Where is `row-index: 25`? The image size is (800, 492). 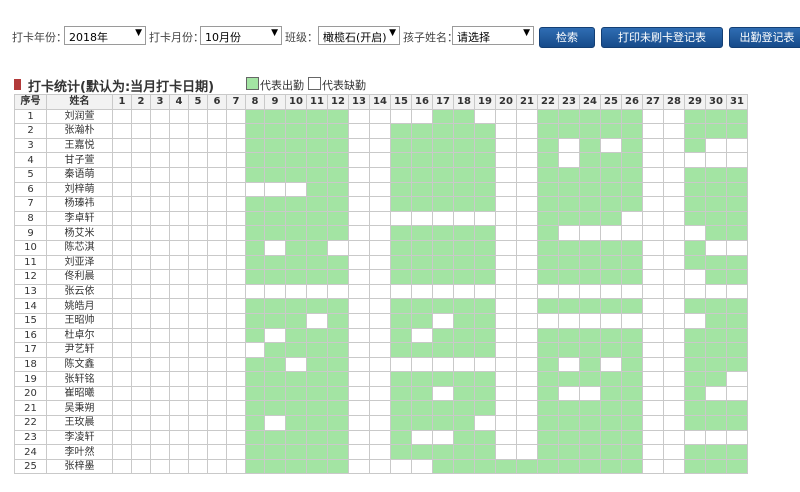
row-index: 25 is located at coordinates (30, 466).